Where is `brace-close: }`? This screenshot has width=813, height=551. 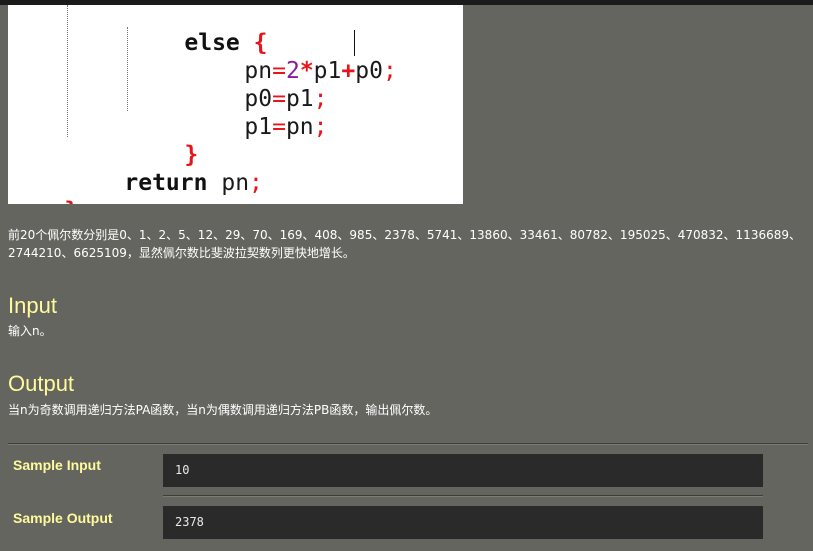
brace-close: } is located at coordinates (71, 201).